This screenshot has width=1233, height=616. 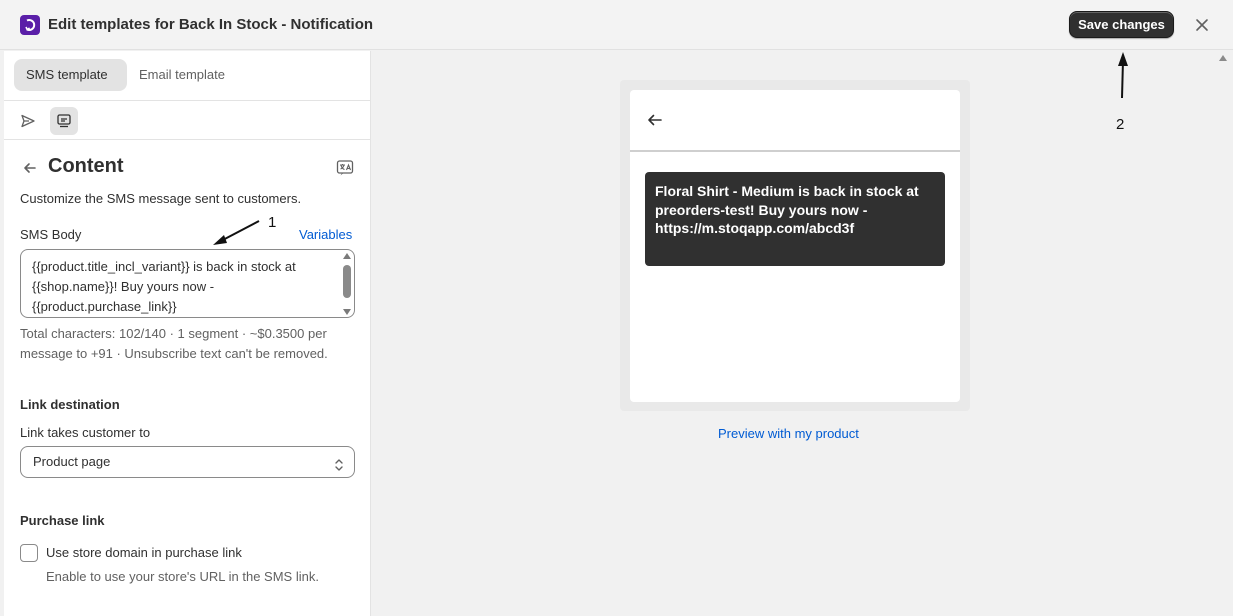 What do you see at coordinates (272, 222) in the screenshot?
I see `annotation-label: 1` at bounding box center [272, 222].